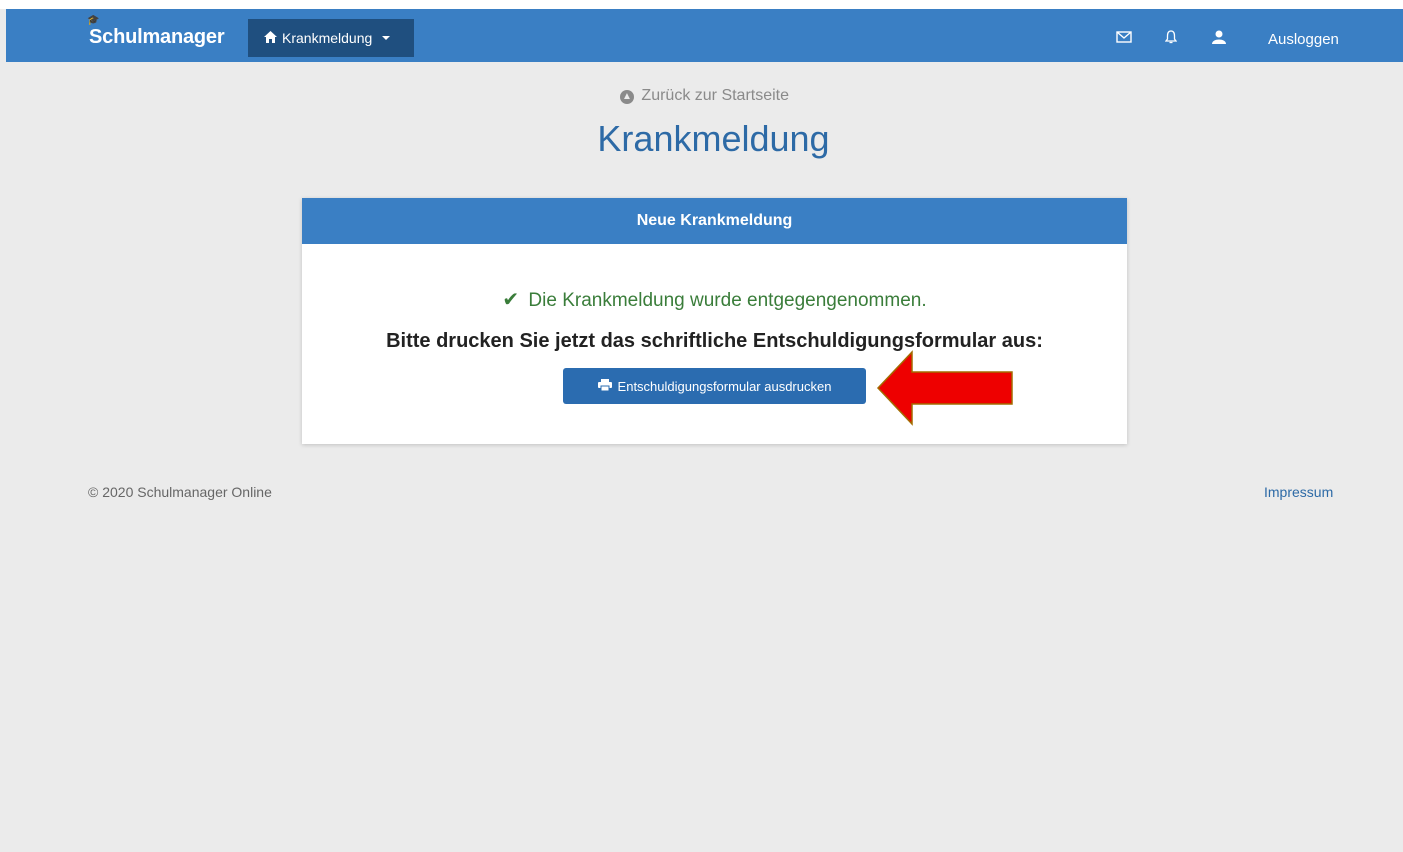 This screenshot has width=1403, height=852. What do you see at coordinates (327, 38) in the screenshot?
I see `krankmeldung-dropdown-label: Krankmeldung` at bounding box center [327, 38].